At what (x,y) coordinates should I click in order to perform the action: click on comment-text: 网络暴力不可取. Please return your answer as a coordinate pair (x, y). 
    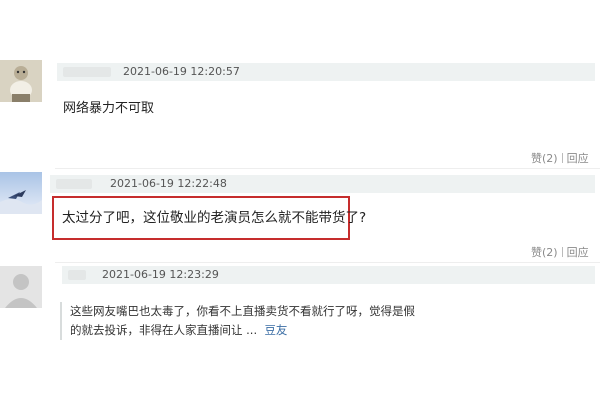
    Looking at the image, I should click on (109, 108).